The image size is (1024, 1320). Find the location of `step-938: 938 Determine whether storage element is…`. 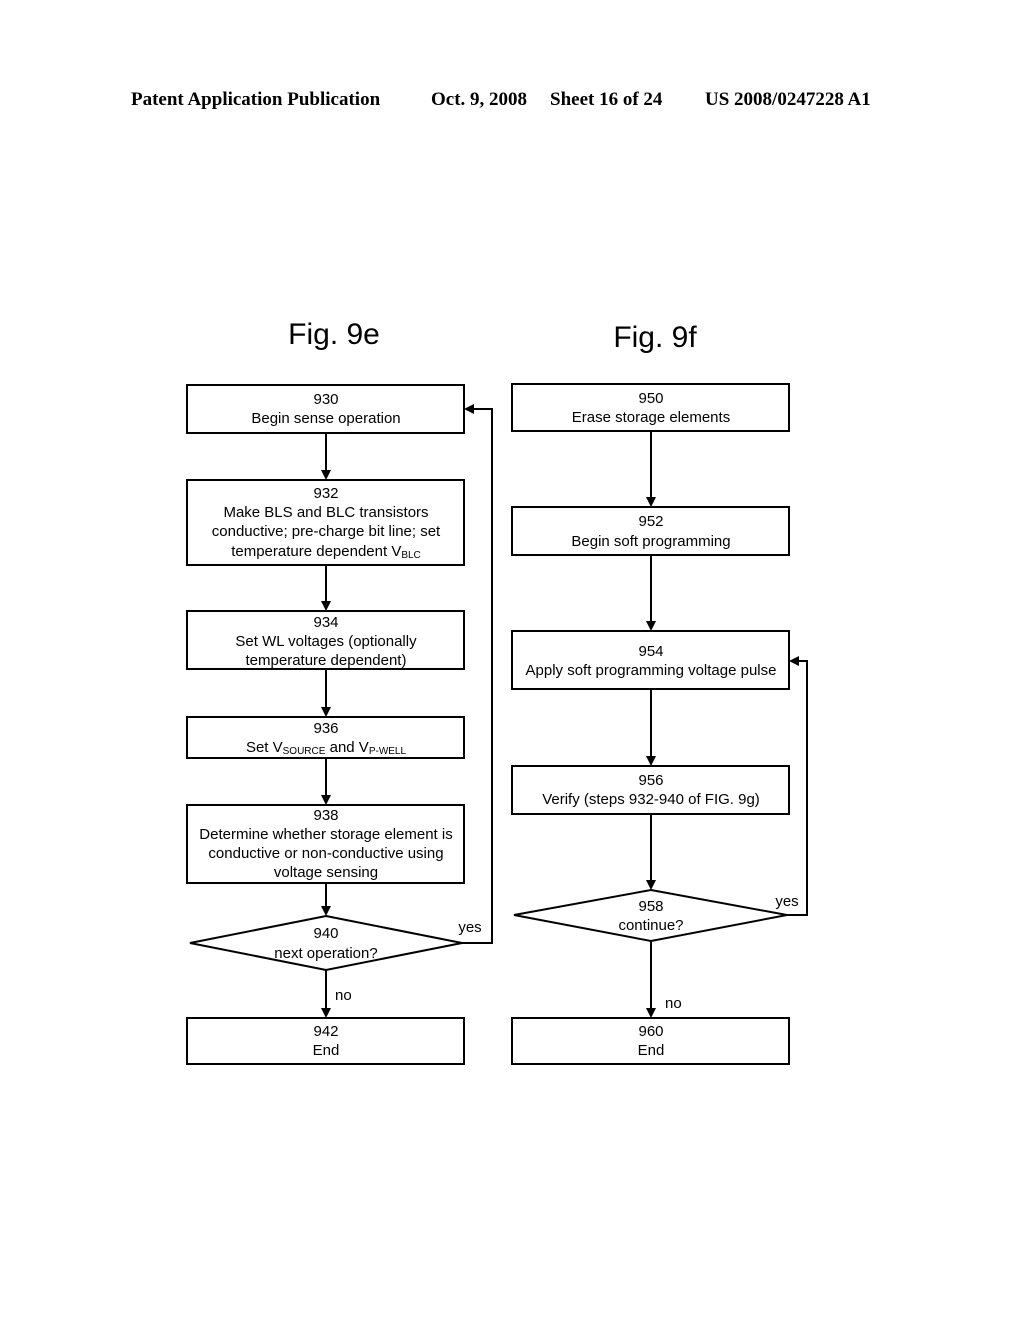

step-938: 938 Determine whether storage element is… is located at coordinates (325, 844).